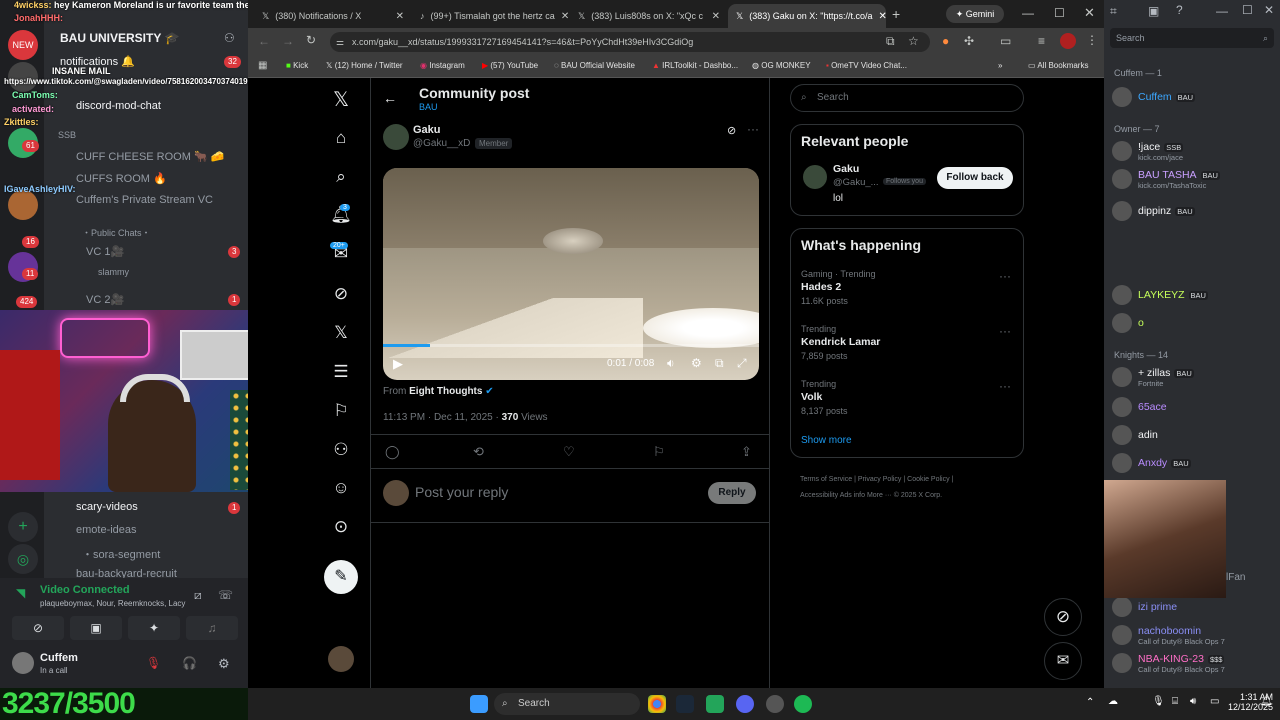 The width and height of the screenshot is (1280, 720). I want to click on relevant-name: Gaku, so click(846, 169).